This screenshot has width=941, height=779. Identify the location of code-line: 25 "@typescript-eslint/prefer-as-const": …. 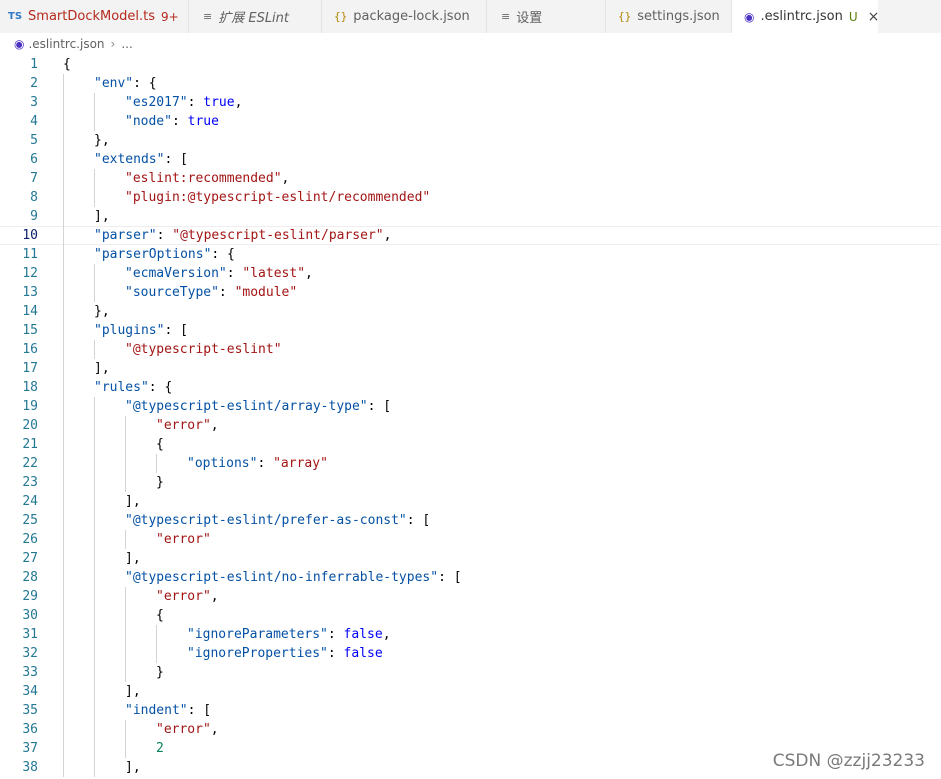
(470, 520).